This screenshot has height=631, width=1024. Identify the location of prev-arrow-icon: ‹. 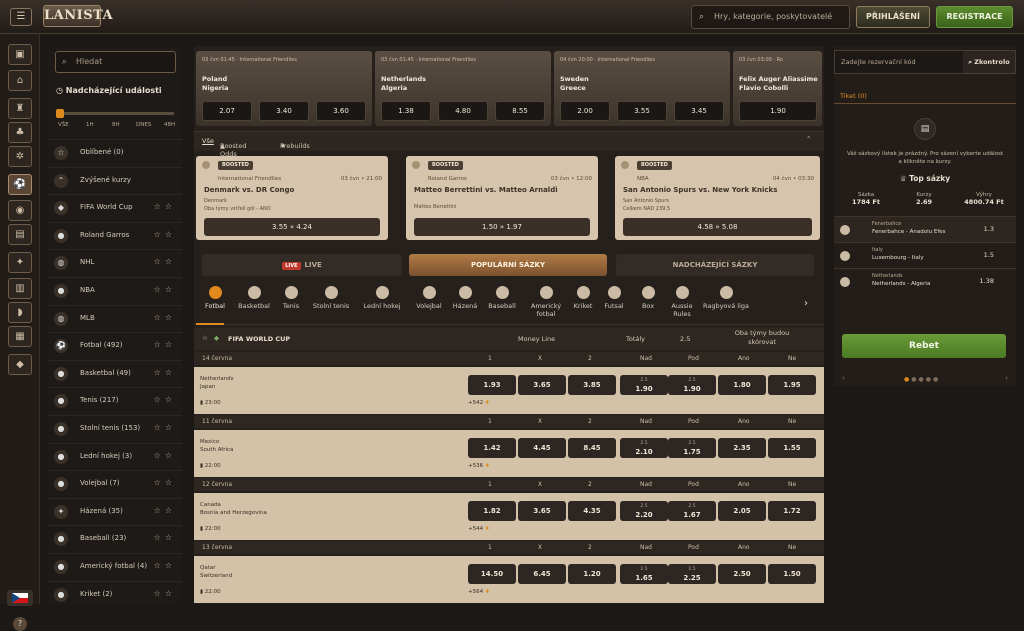
(843, 378).